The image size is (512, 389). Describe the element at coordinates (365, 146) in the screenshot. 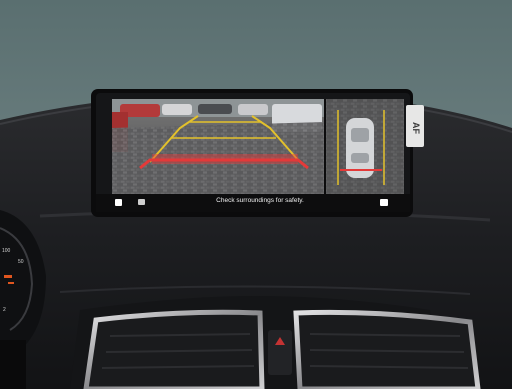

I see `surround-view` at that location.